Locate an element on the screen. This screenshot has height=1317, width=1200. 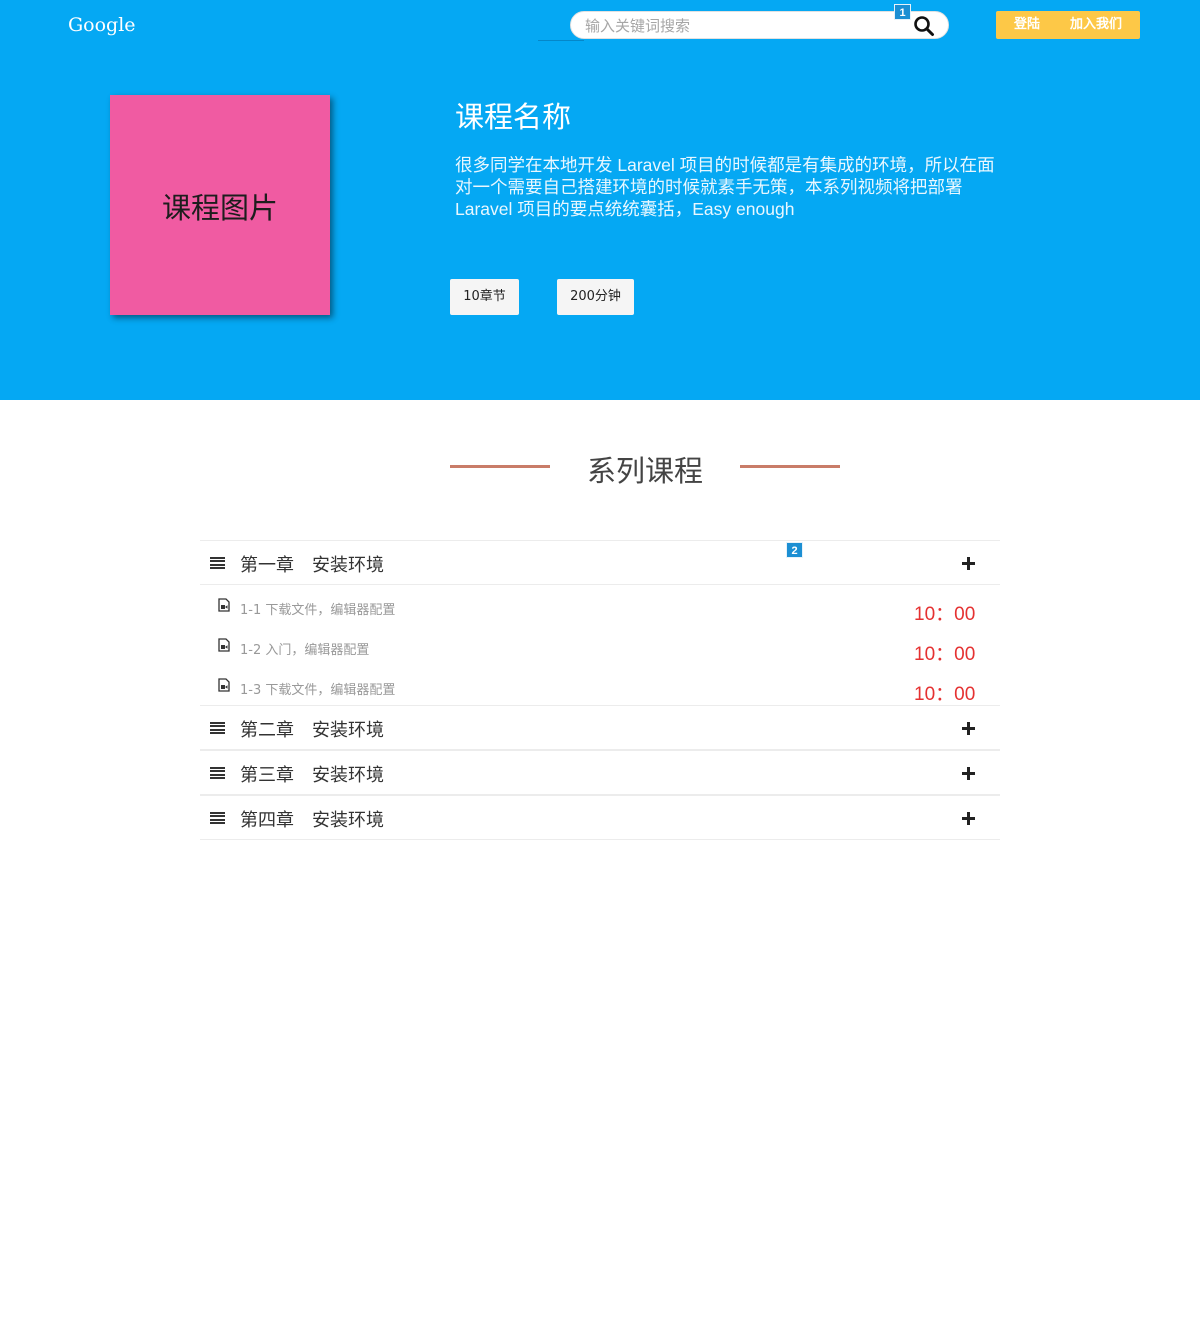
chapter-row-1: 第一章 安装环境 is located at coordinates (600, 562).